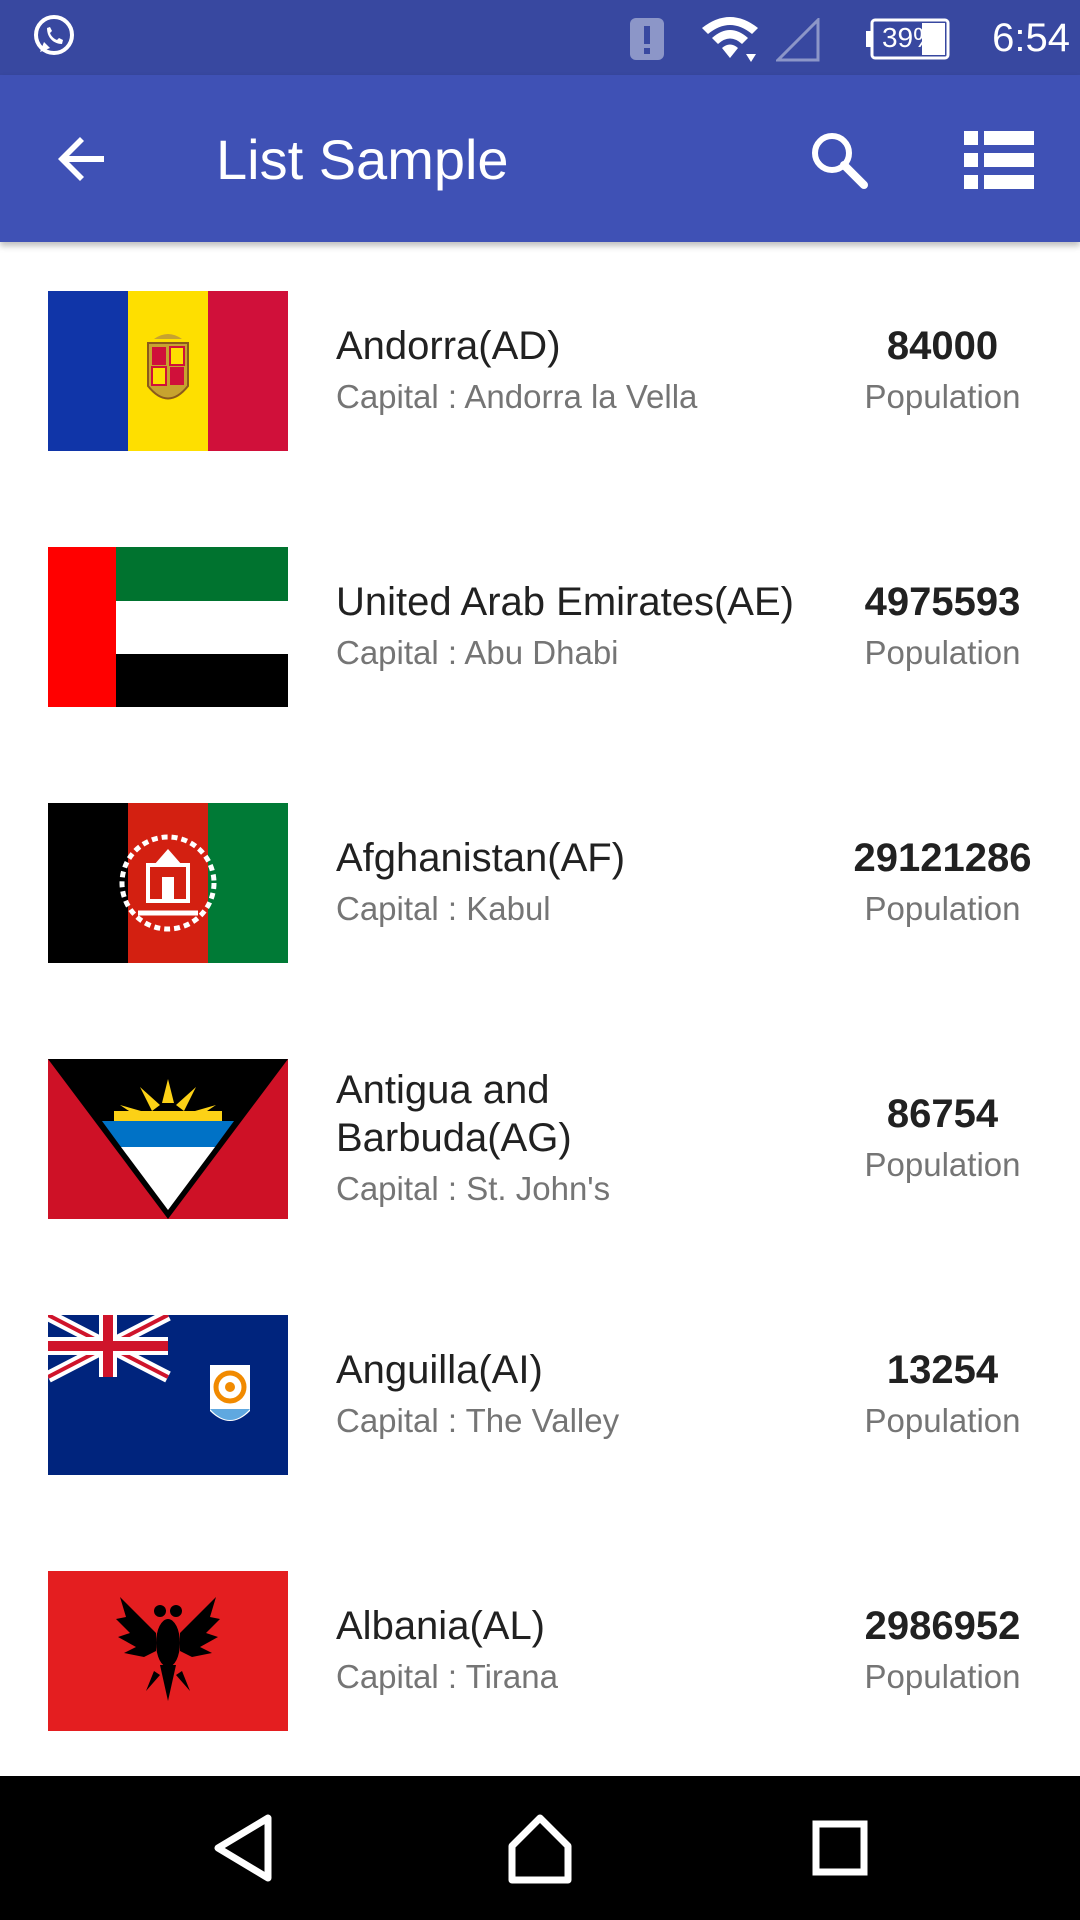 The height and width of the screenshot is (1920, 1080). What do you see at coordinates (481, 858) in the screenshot?
I see `country-name: Afghanistan(AF)` at bounding box center [481, 858].